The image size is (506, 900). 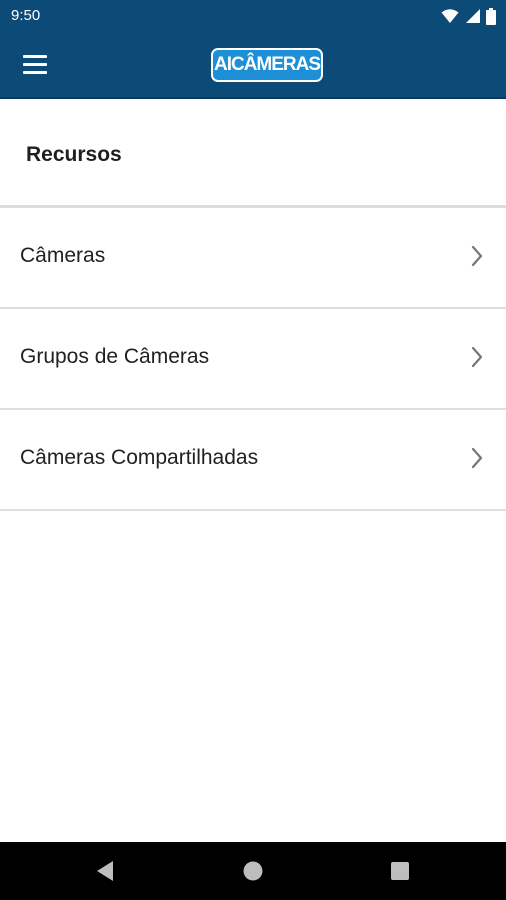 What do you see at coordinates (115, 356) in the screenshot?
I see `list-item-label: Grupos de Câmeras` at bounding box center [115, 356].